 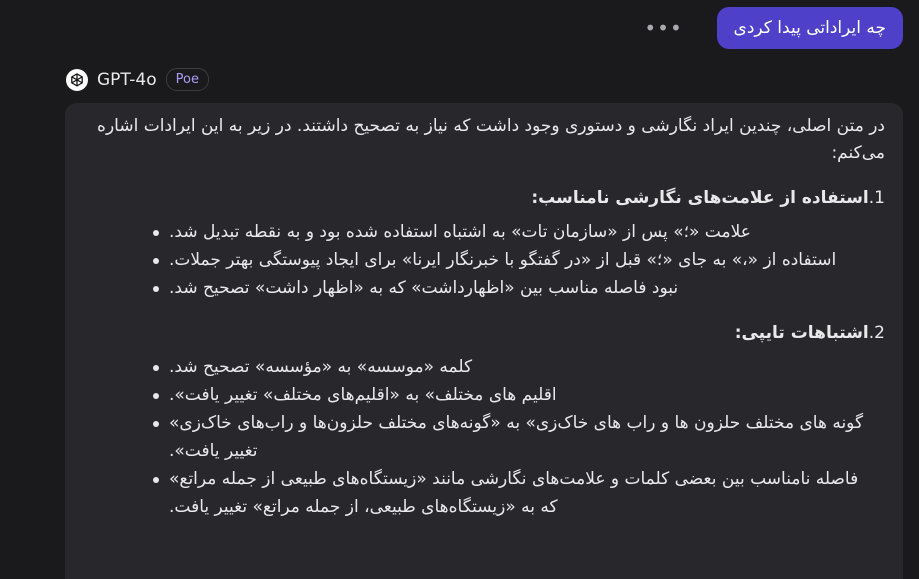 What do you see at coordinates (127, 80) in the screenshot?
I see `bot-name: GPT-4o` at bounding box center [127, 80].